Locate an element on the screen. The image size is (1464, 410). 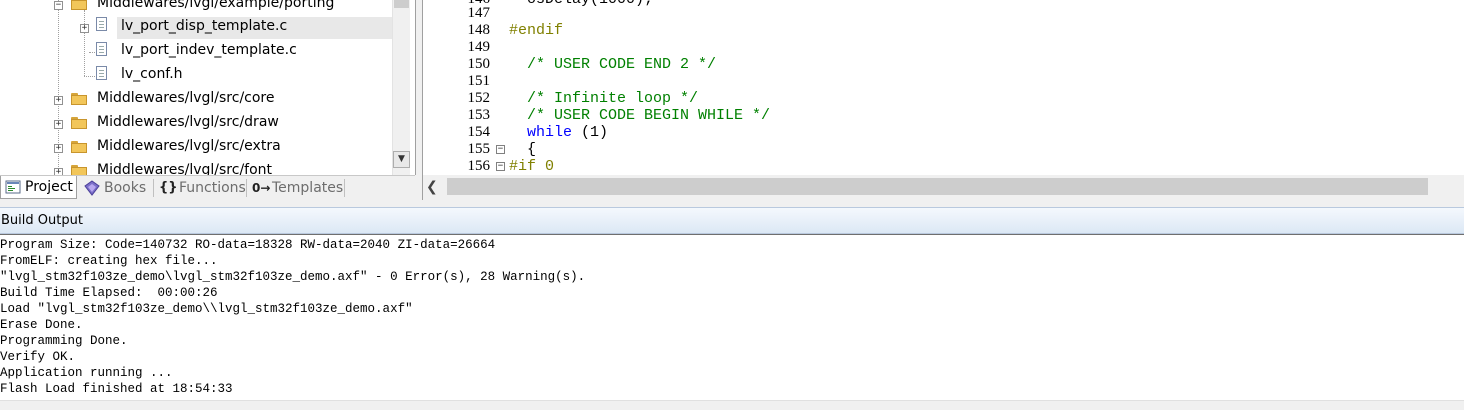
templates-icon: 0→ is located at coordinates (261, 187).